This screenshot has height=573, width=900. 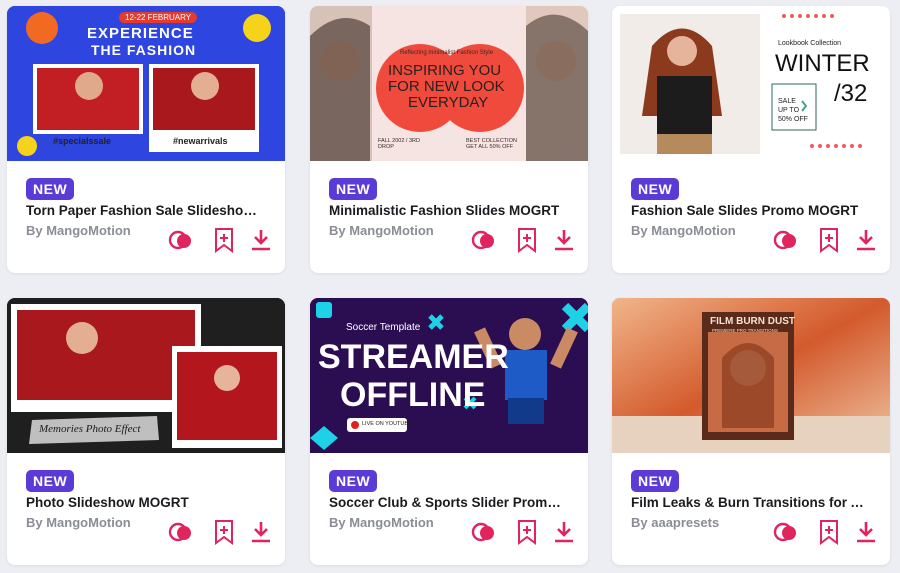 What do you see at coordinates (787, 101) in the screenshot?
I see `thumb-sale: SALE` at bounding box center [787, 101].